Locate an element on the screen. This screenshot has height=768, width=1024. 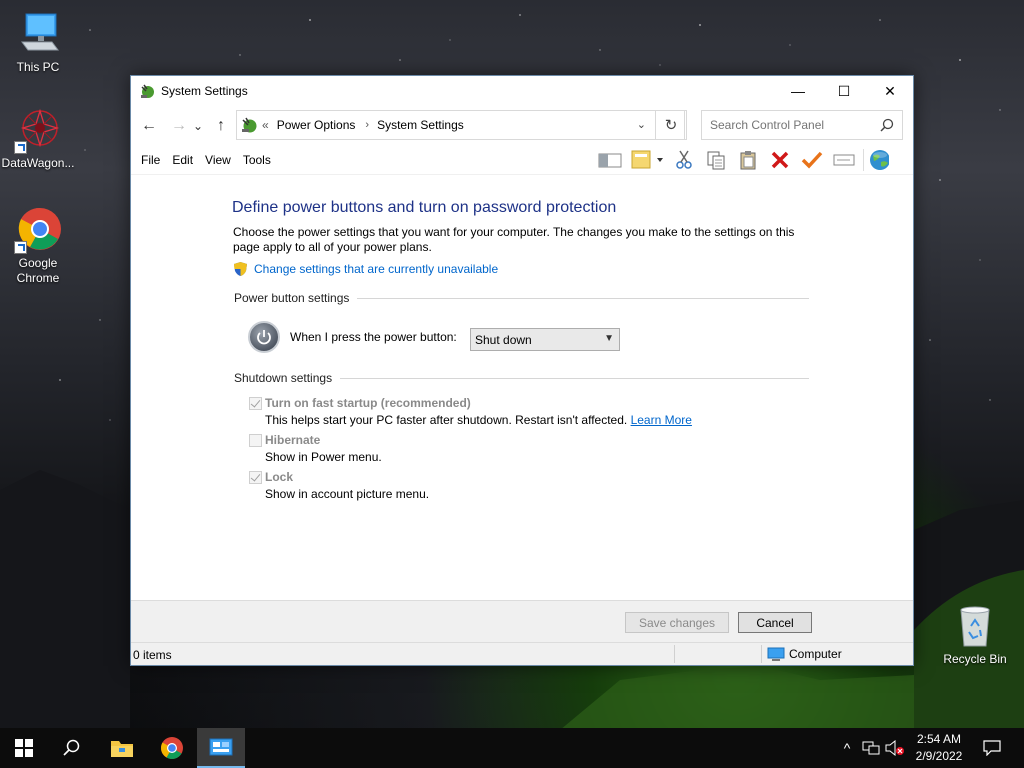
lock-checkbox is located at coordinates (255, 477).